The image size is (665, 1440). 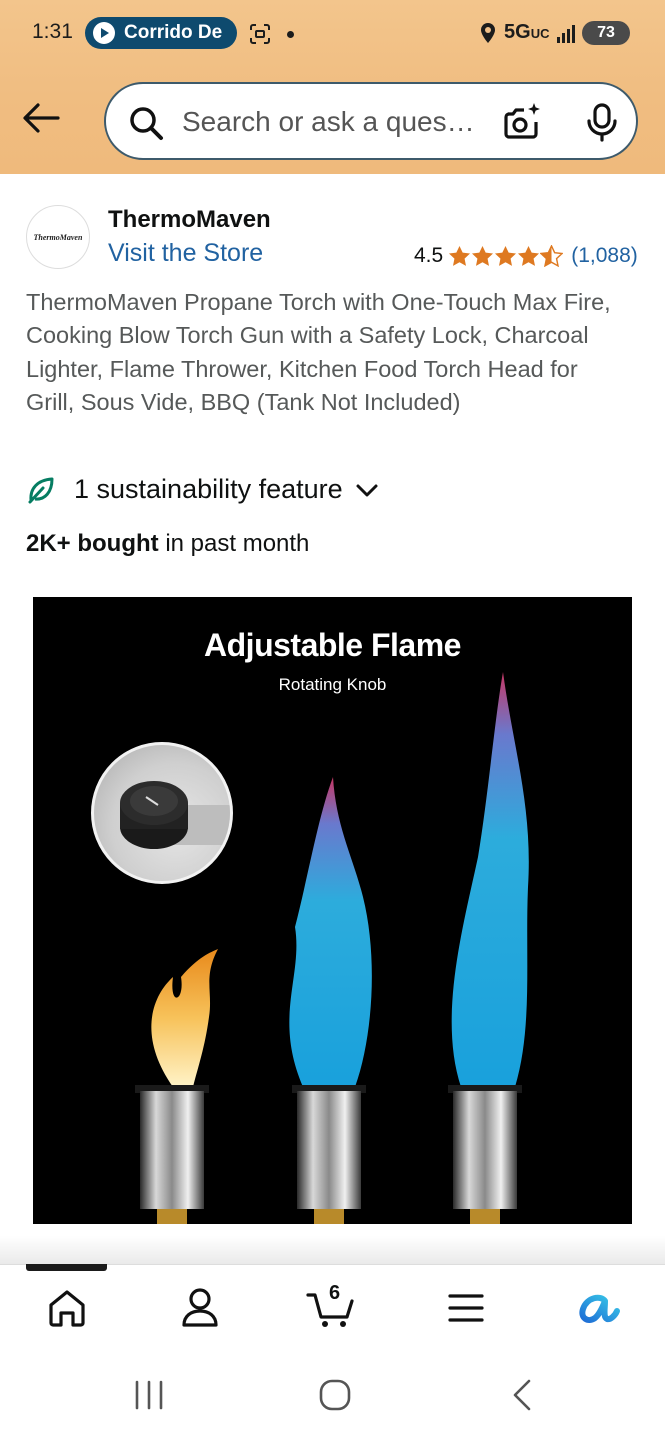 I want to click on rating-count-link: (1,088), so click(x=604, y=256).